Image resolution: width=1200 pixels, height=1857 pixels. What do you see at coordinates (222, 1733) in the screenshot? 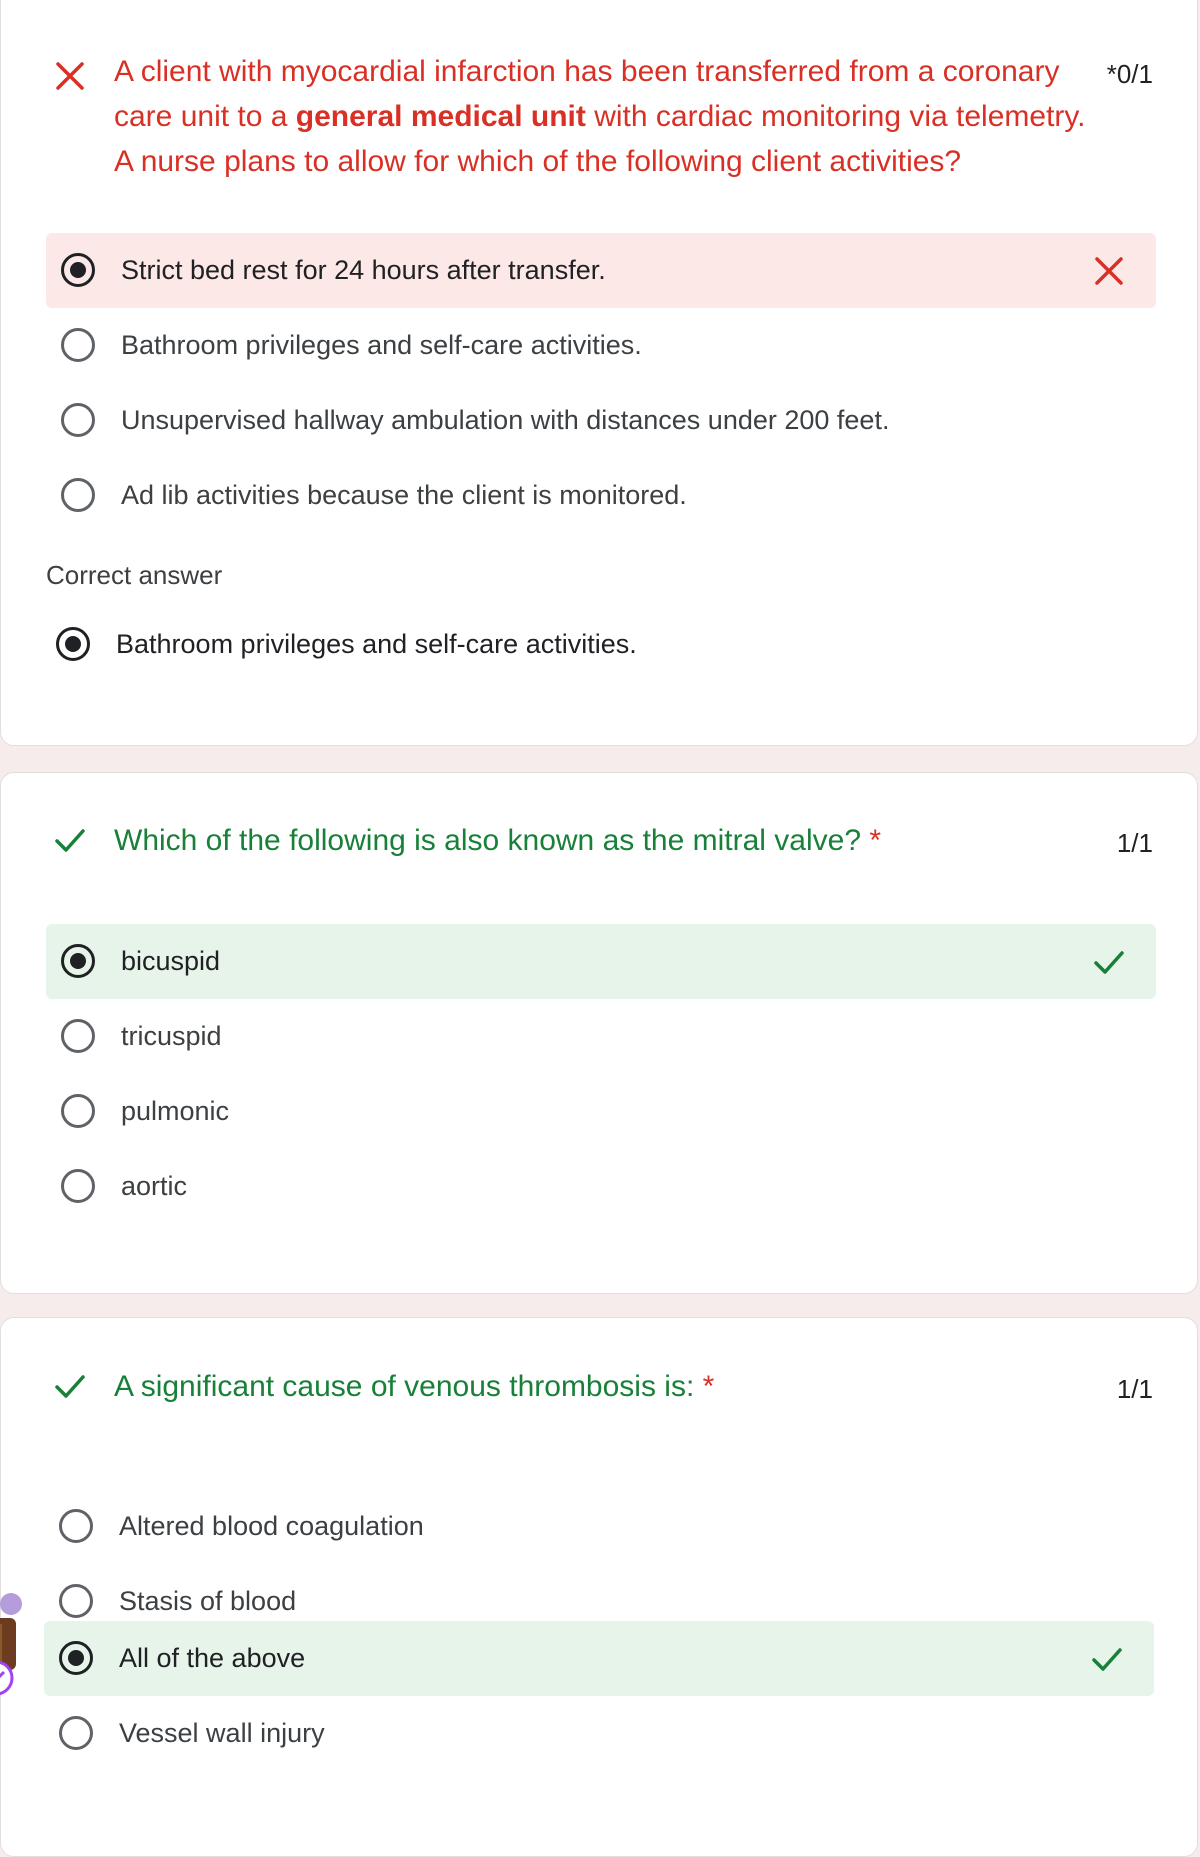
I see `option-label: Vessel wall injury` at bounding box center [222, 1733].